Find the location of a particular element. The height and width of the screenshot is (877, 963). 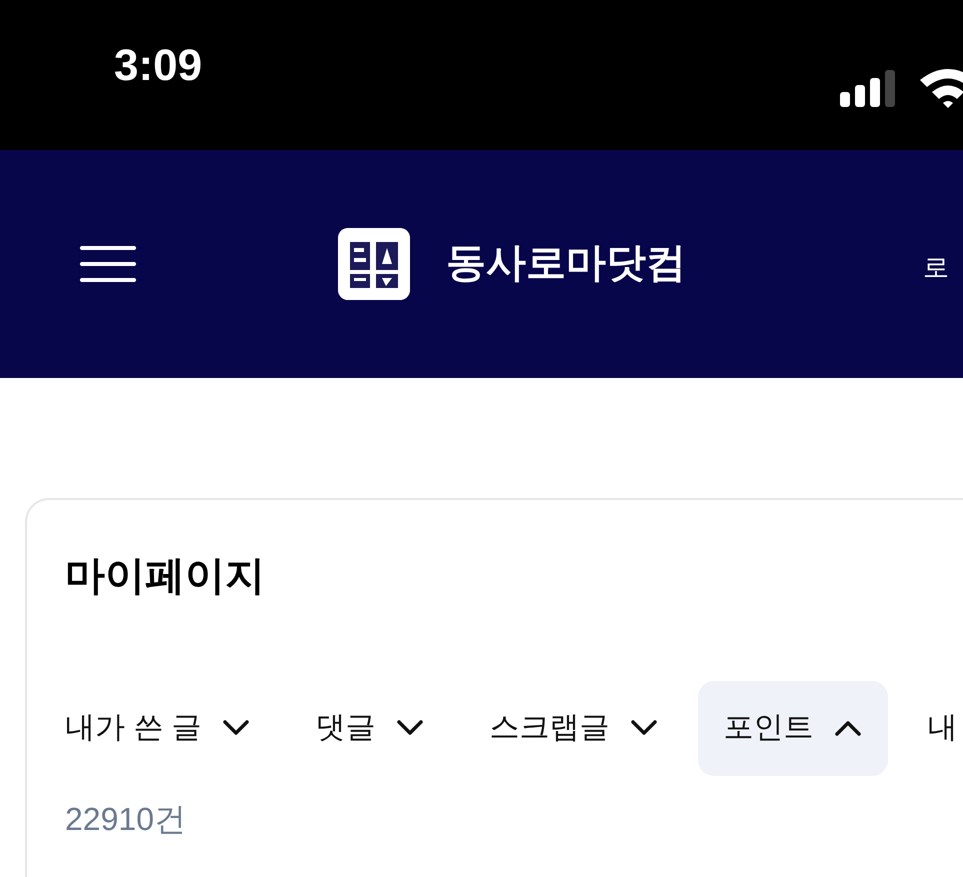

tab: 스크랩글 is located at coordinates (574, 728).